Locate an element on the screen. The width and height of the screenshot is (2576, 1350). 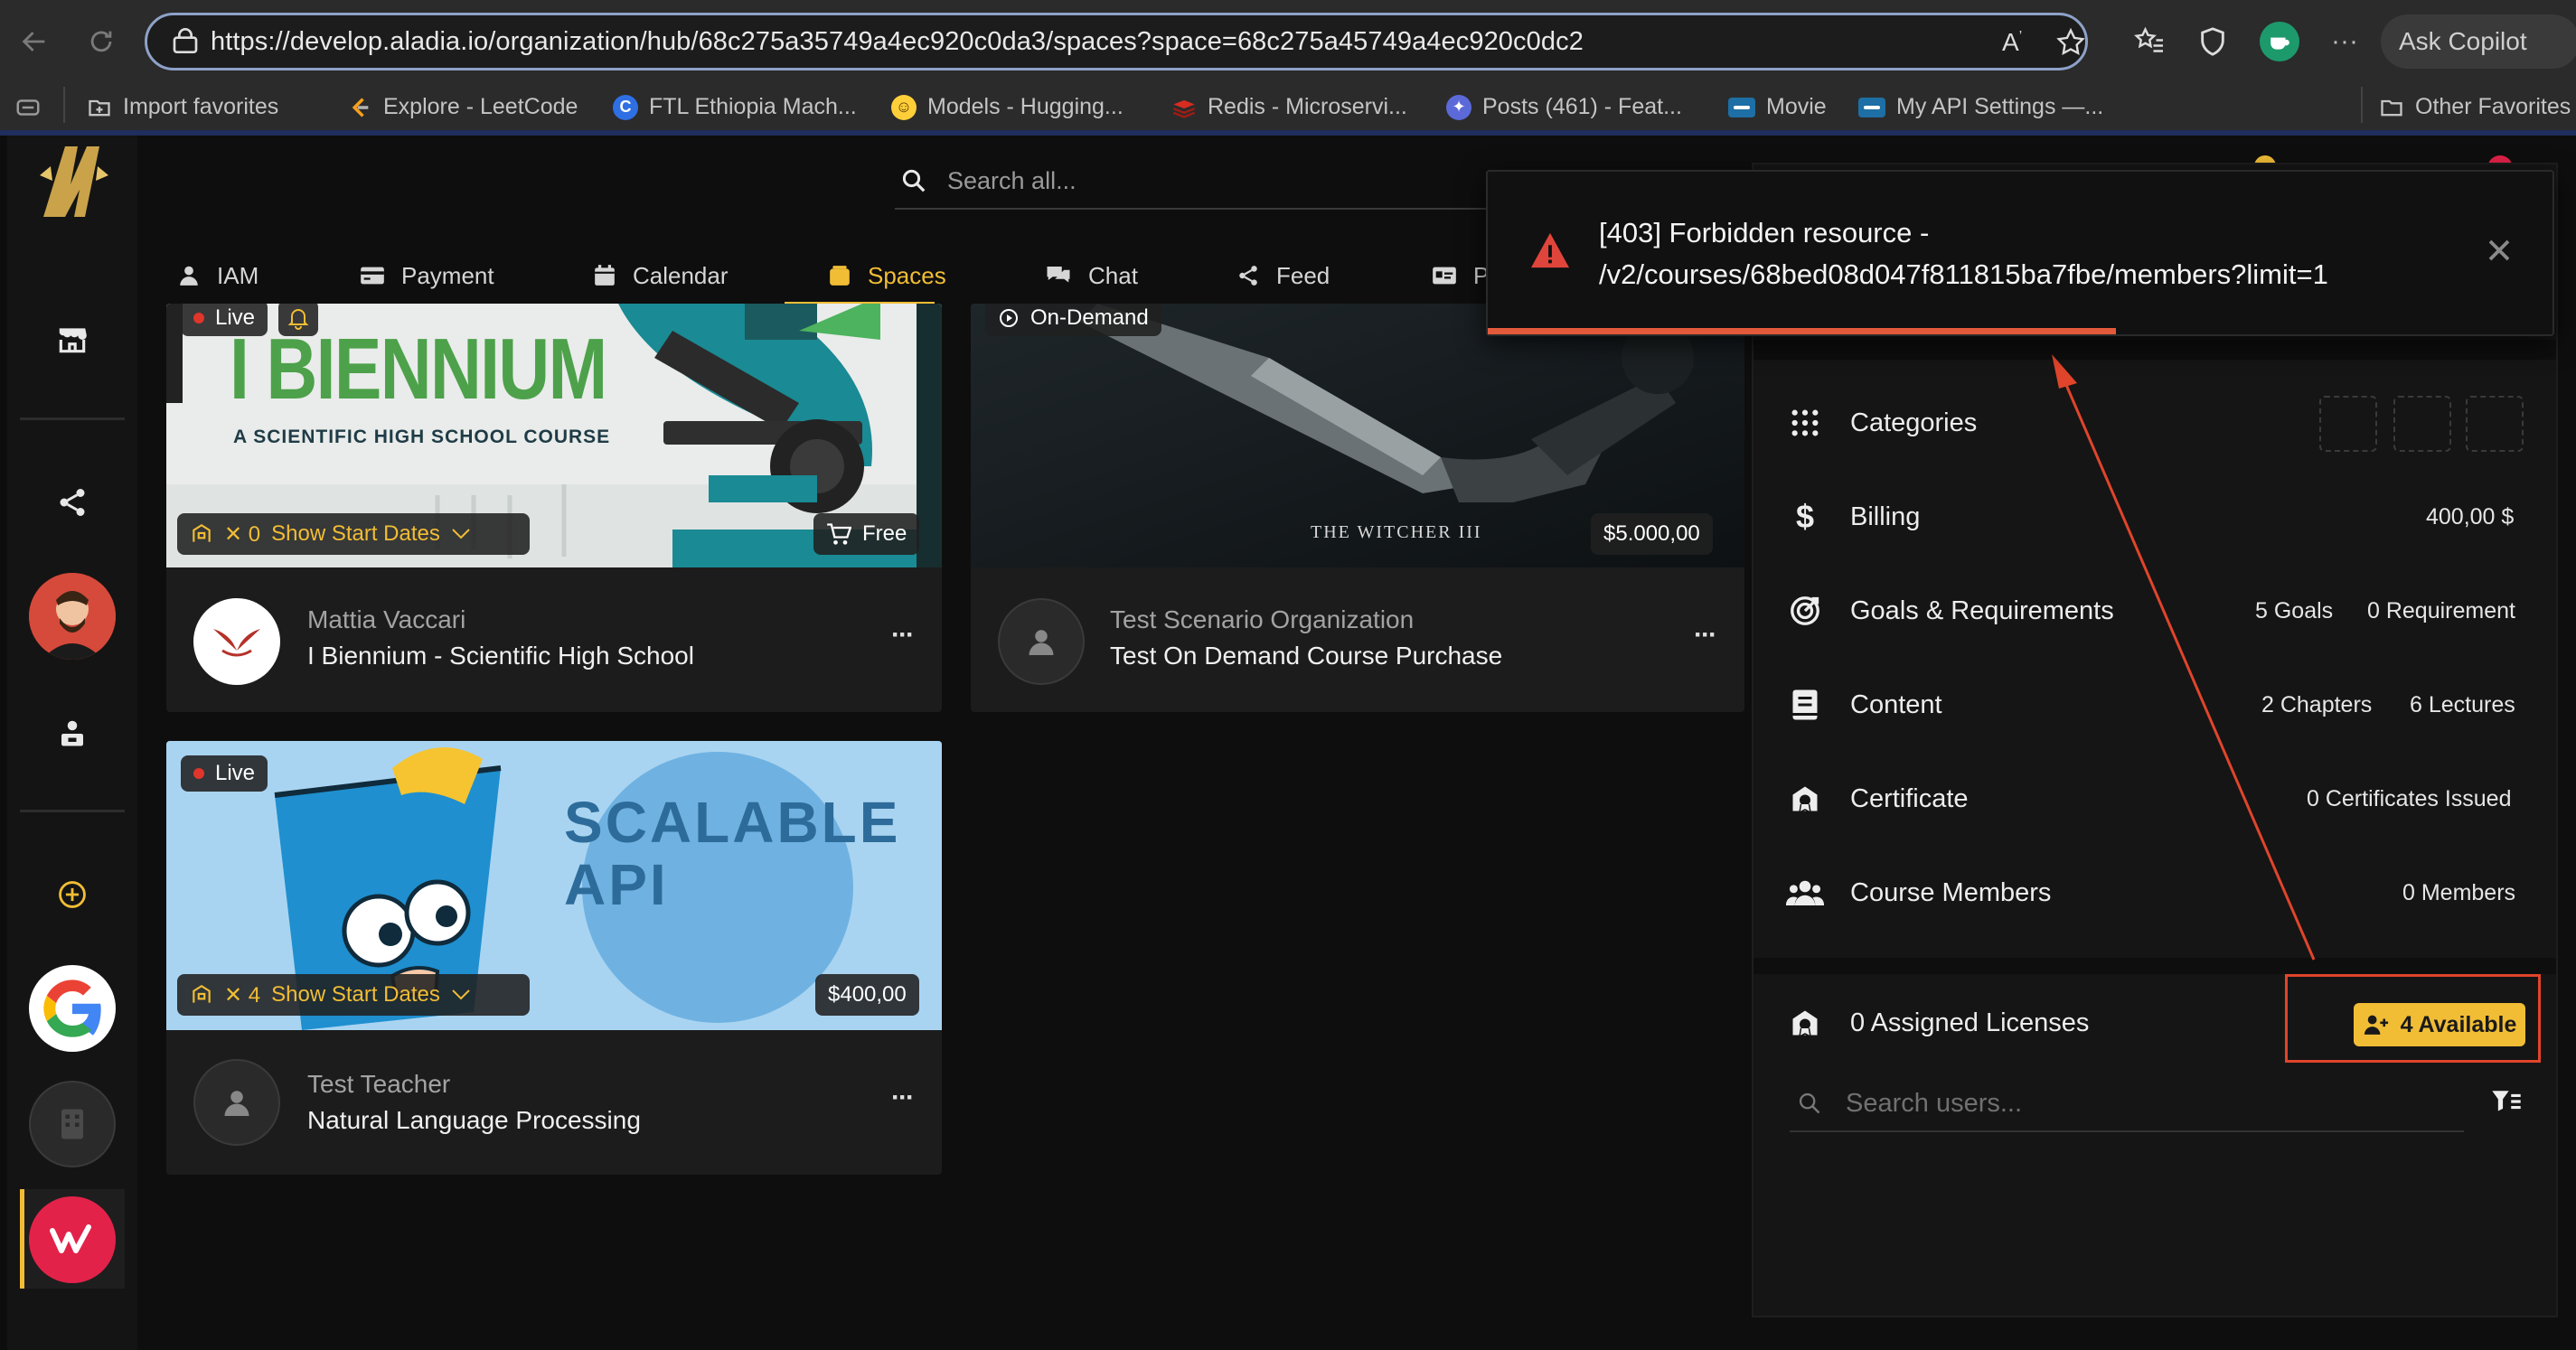
favorites-icon is located at coordinates (2150, 41).